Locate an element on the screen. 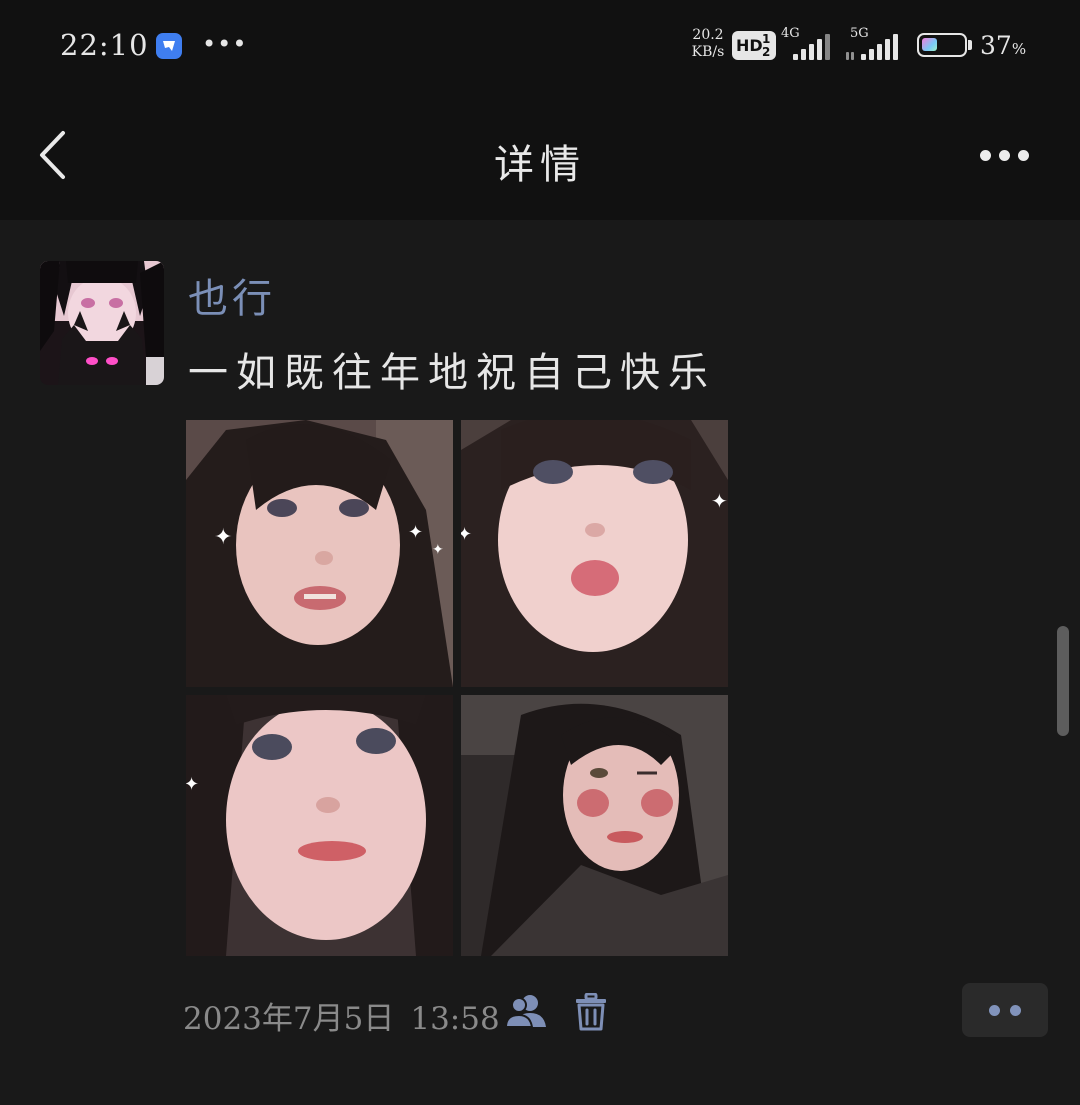 Image resolution: width=1080 pixels, height=1105 pixels. page-title: 详情 is located at coordinates (540, 165).